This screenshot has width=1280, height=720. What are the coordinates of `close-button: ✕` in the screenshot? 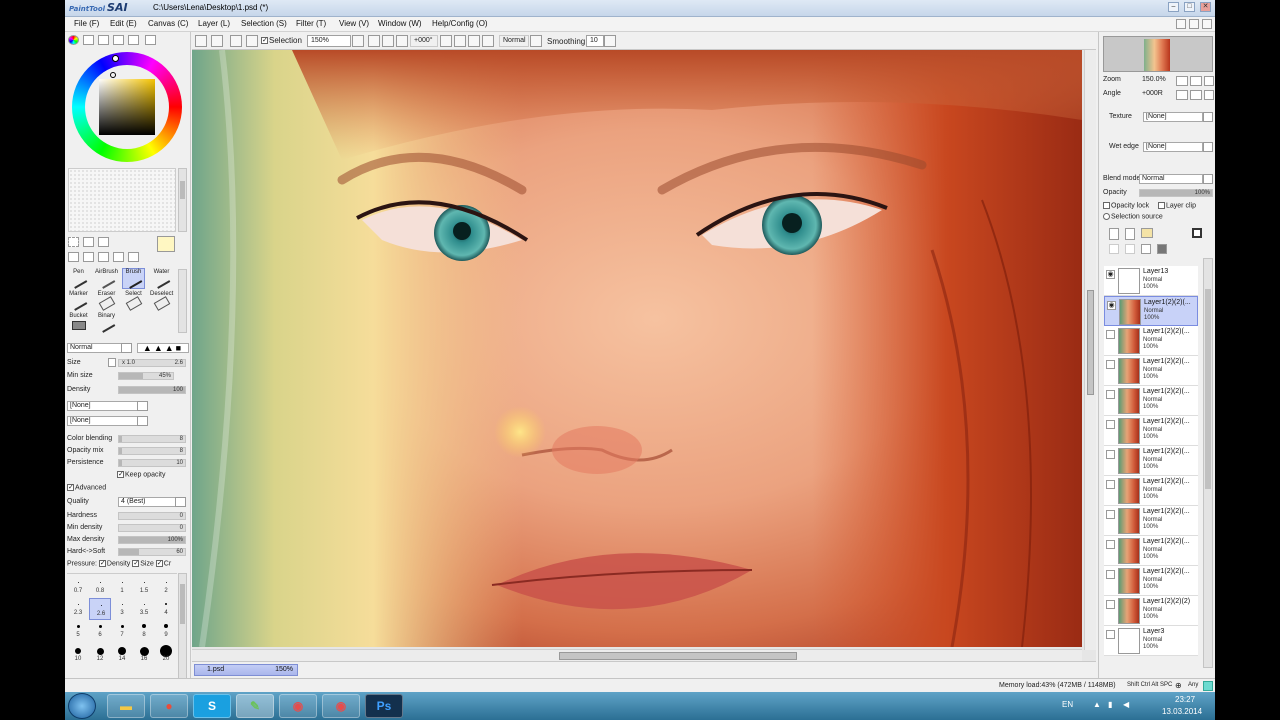 It's located at (1205, 7).